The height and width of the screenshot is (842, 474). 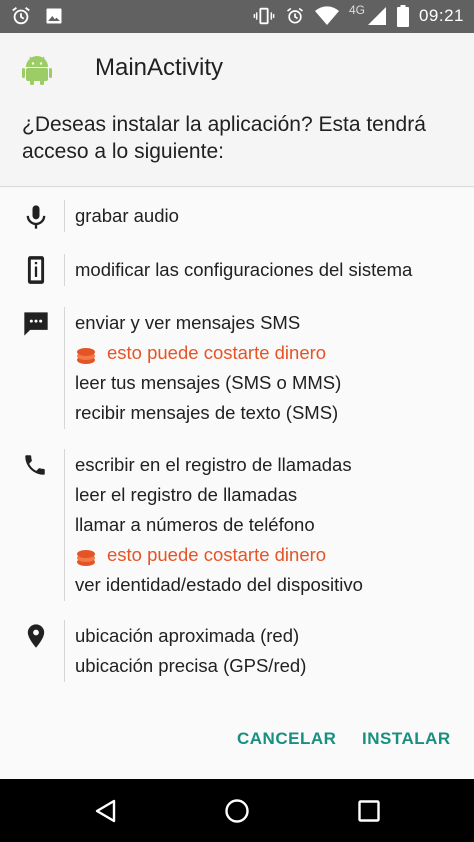 I want to click on sms-message-icon, so click(x=36, y=324).